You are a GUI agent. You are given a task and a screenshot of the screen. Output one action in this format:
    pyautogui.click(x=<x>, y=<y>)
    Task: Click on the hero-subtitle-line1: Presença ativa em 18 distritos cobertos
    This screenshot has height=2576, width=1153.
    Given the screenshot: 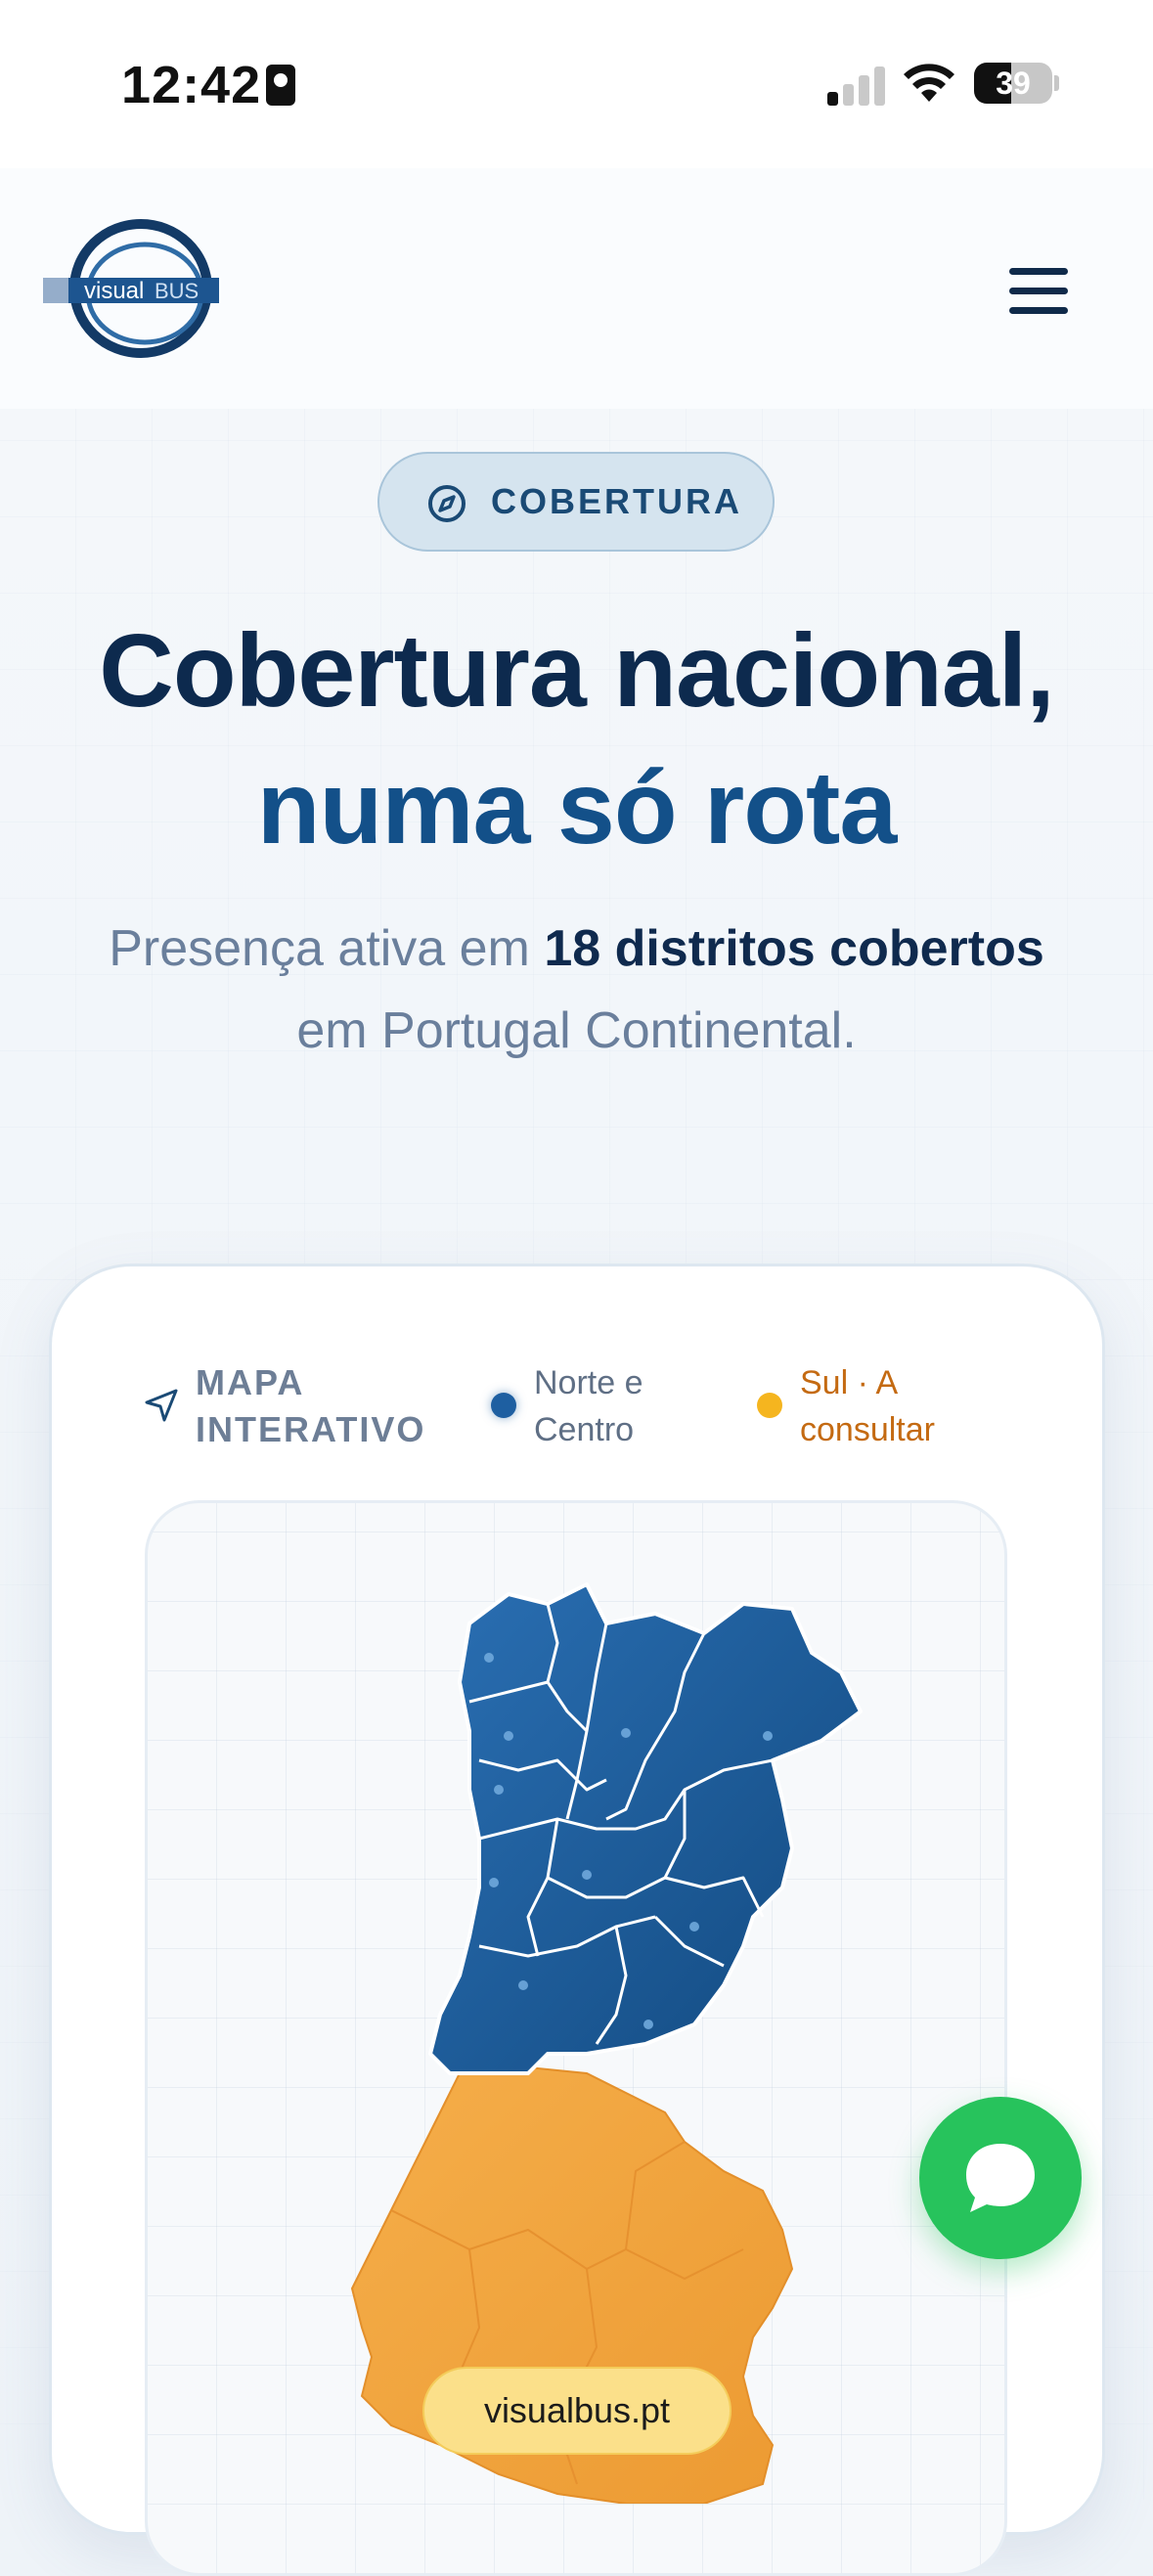 What is the action you would take?
    pyautogui.click(x=576, y=948)
    